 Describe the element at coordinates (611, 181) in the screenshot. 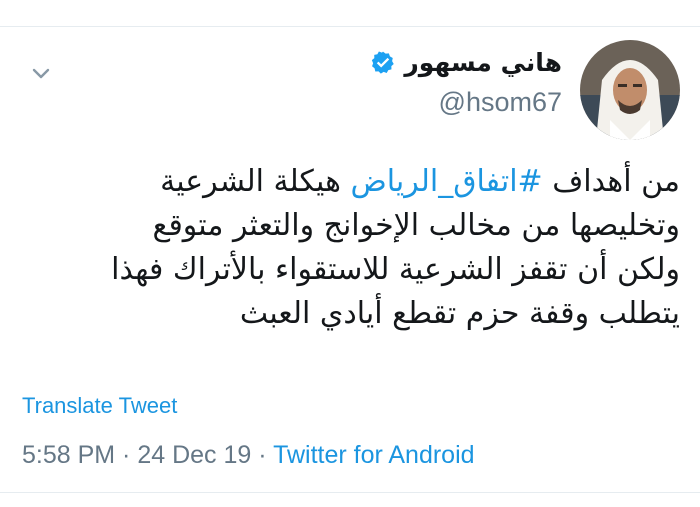

I see `tweet-text-segment: من أهداف` at that location.